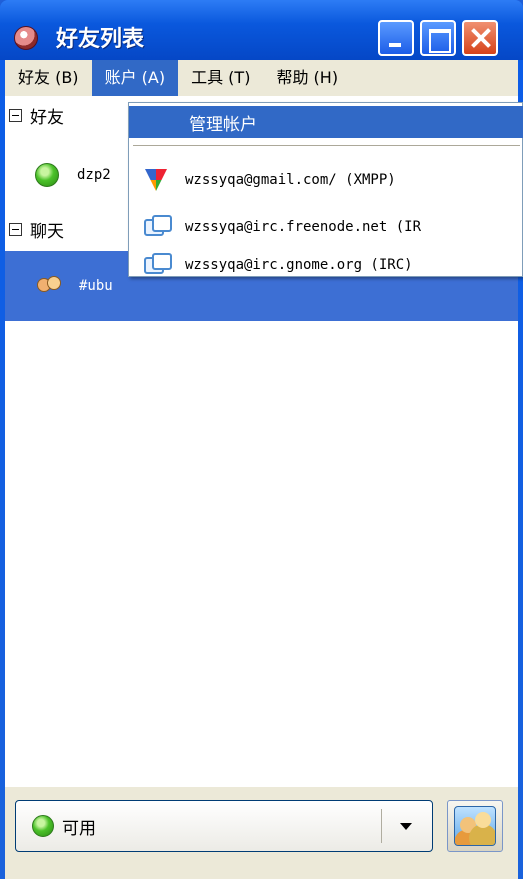 The height and width of the screenshot is (879, 523). Describe the element at coordinates (26, 38) in the screenshot. I see `pidgin-app-icon` at that location.